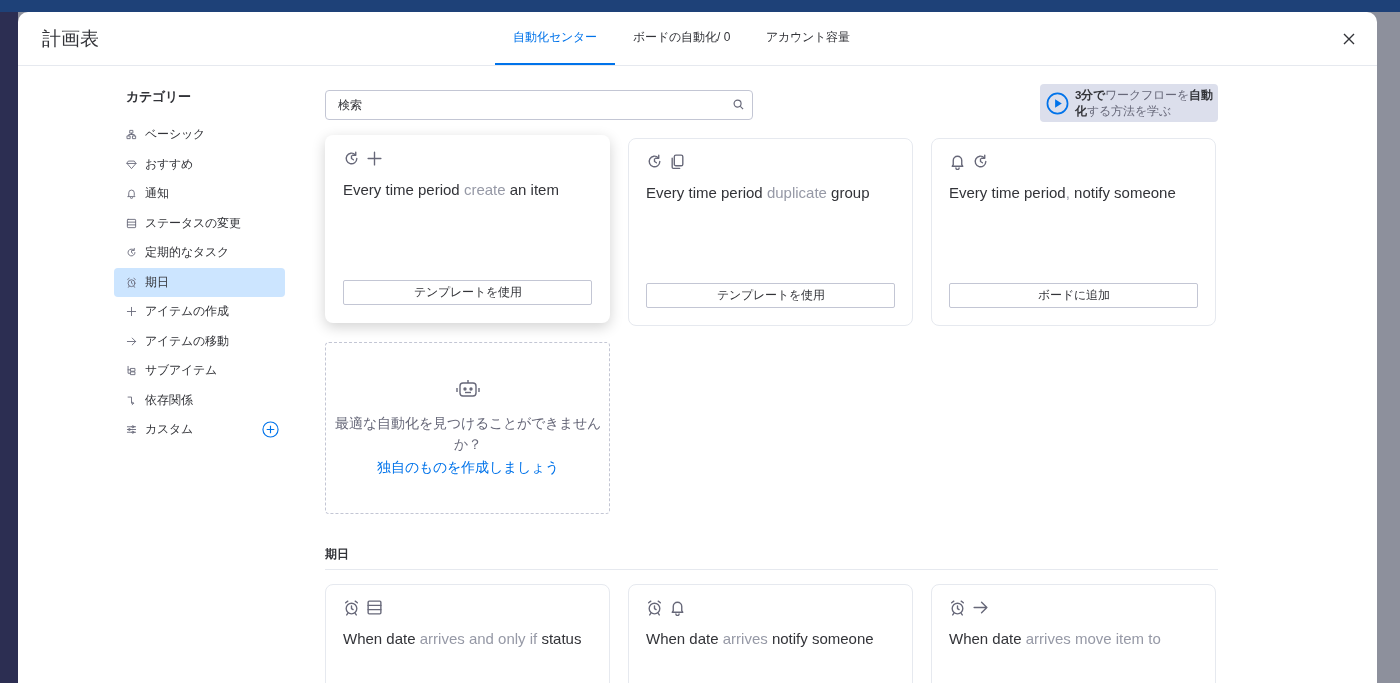  I want to click on template-title: When date arrives and only if status, so click(463, 639).